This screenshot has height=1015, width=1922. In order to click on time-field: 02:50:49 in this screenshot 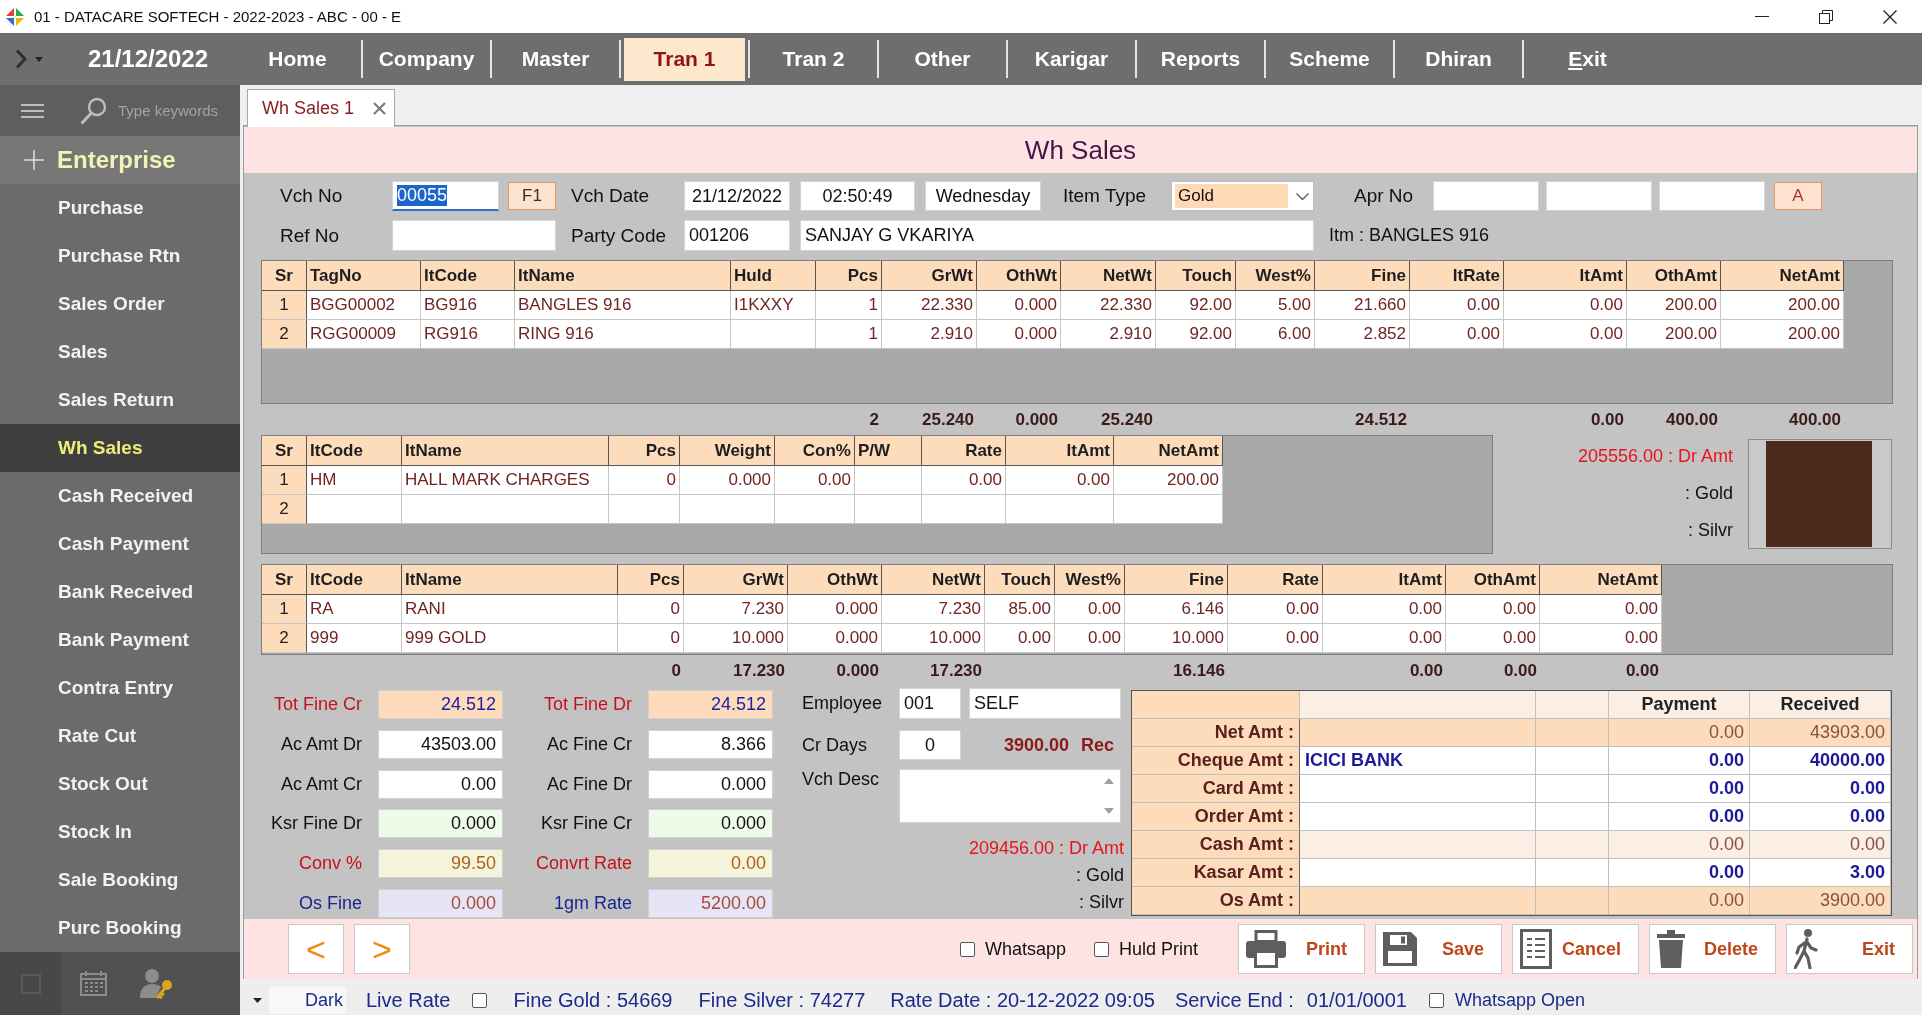, I will do `click(857, 196)`.